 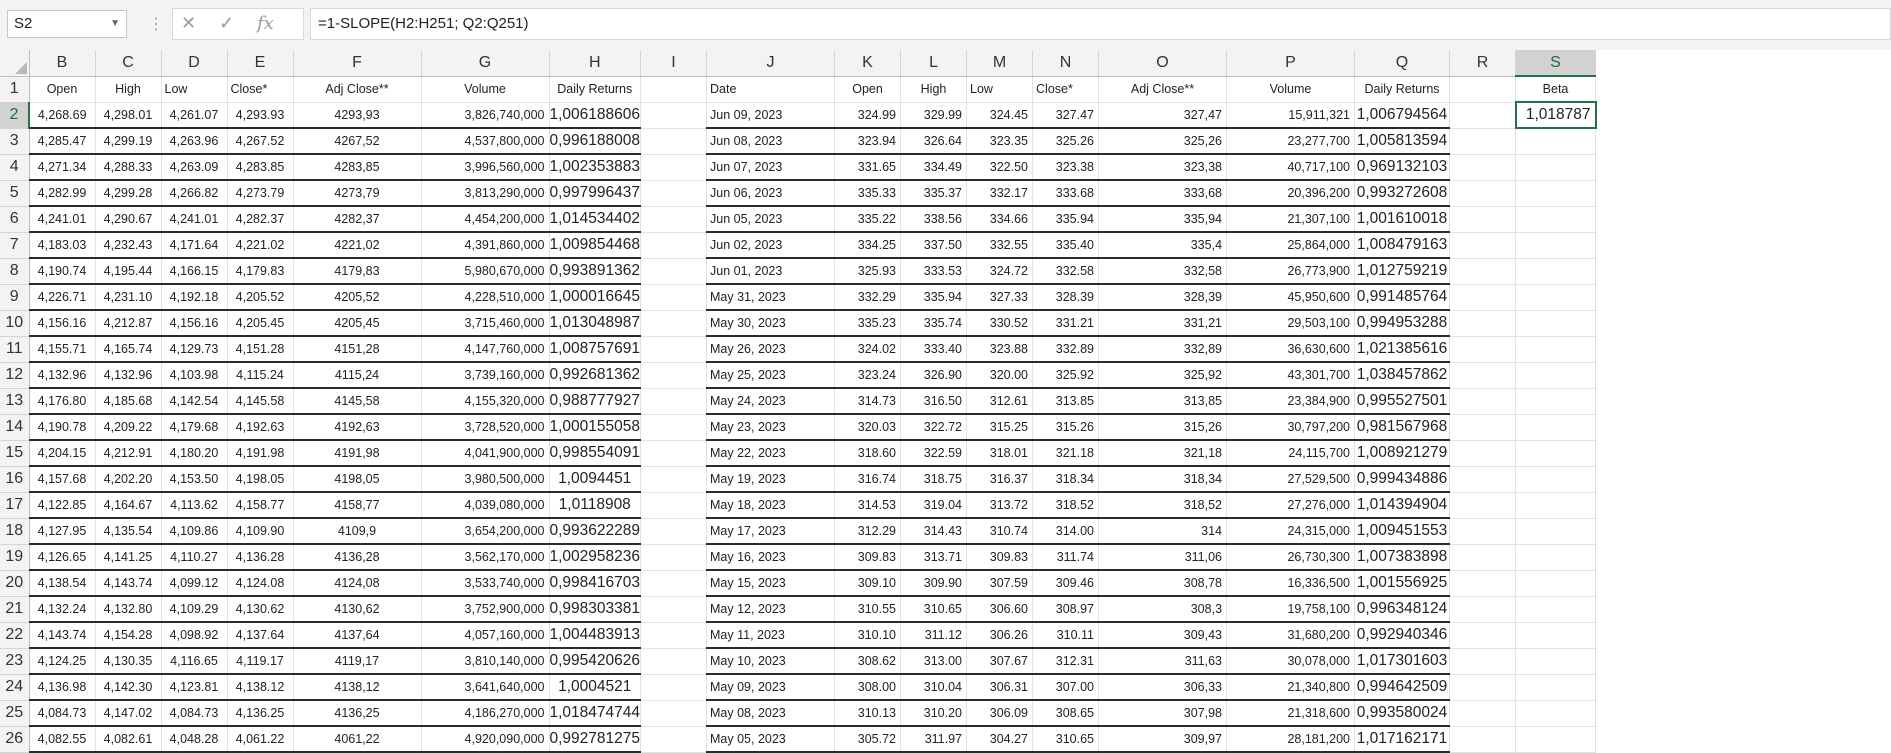 What do you see at coordinates (485, 713) in the screenshot?
I see `data-cell: 4,186,270,000` at bounding box center [485, 713].